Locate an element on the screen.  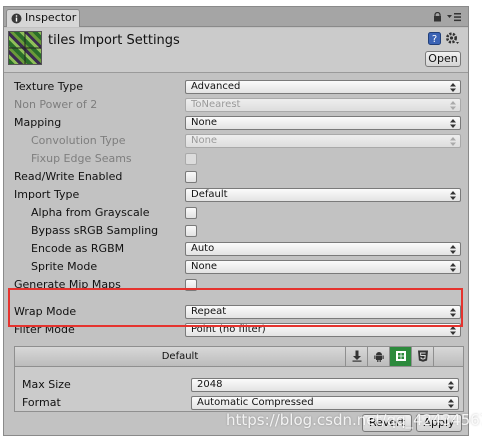
platform-tabs: Default is located at coordinates (239, 357).